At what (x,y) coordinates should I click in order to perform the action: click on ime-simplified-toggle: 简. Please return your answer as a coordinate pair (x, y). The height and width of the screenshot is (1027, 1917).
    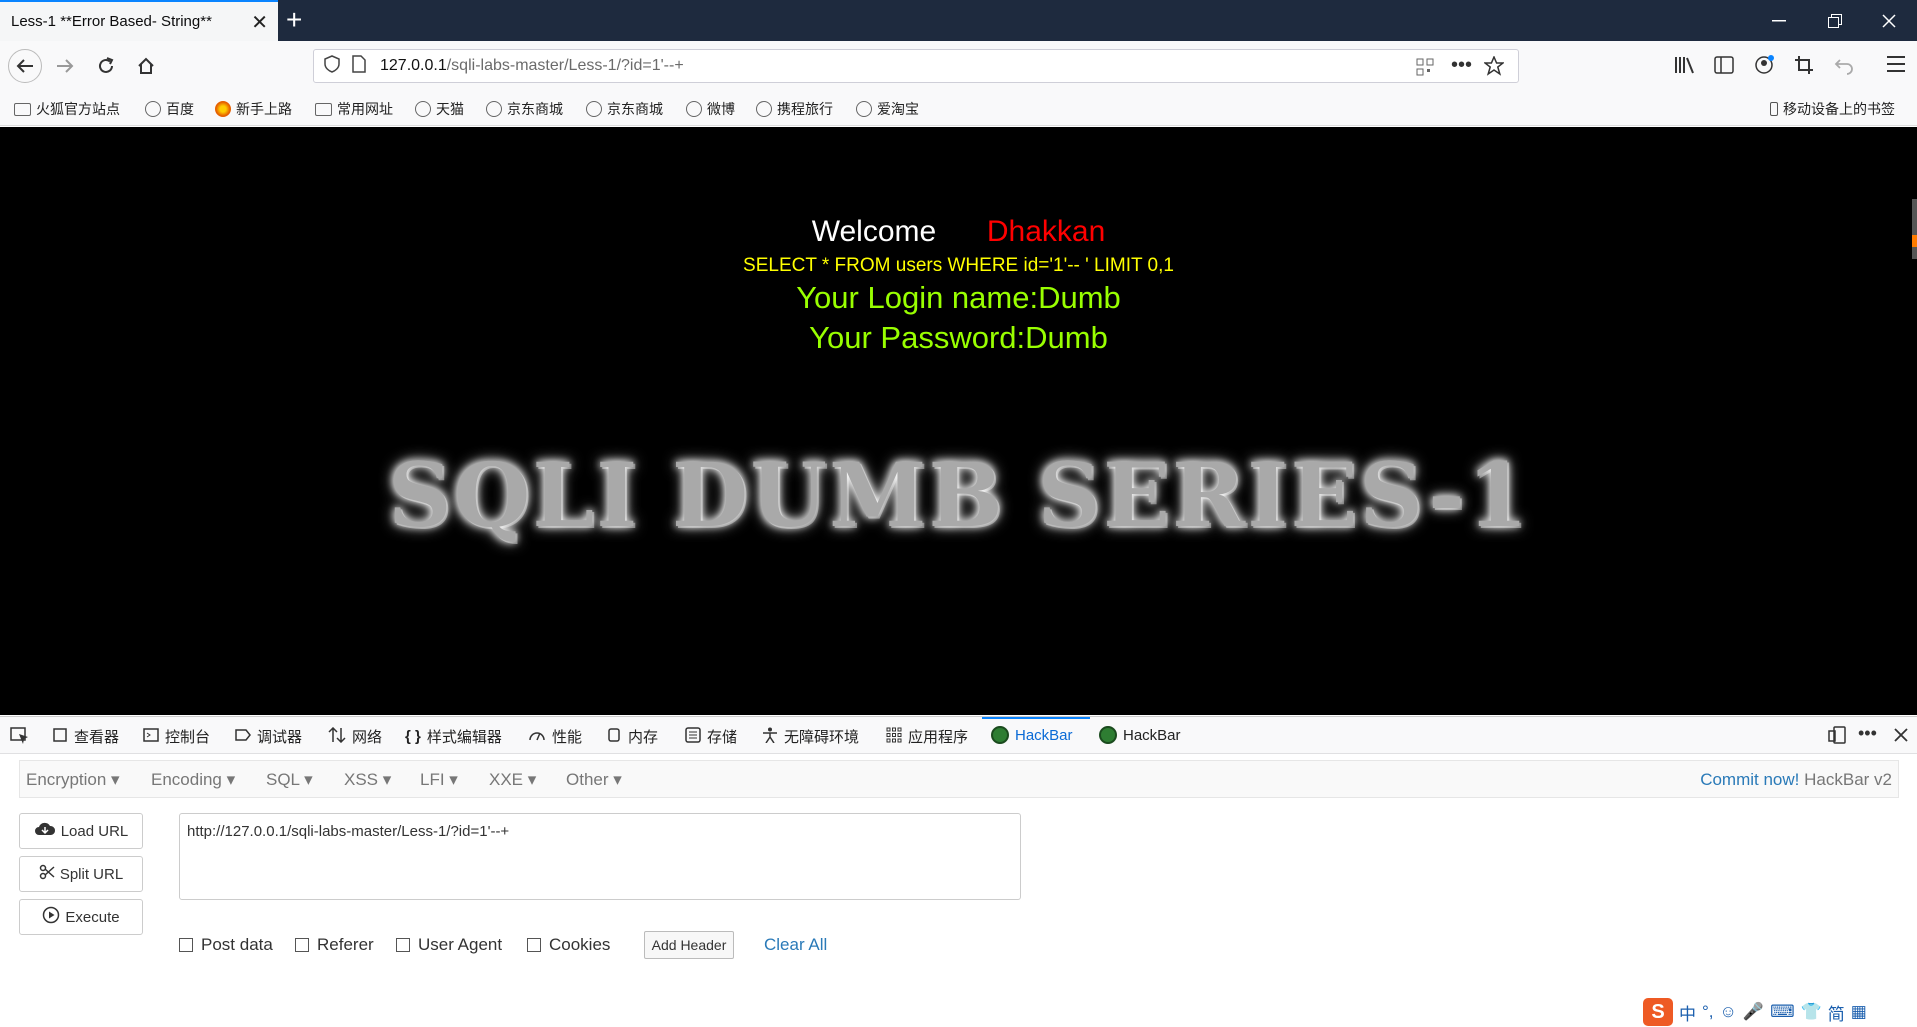
    Looking at the image, I should click on (1836, 1012).